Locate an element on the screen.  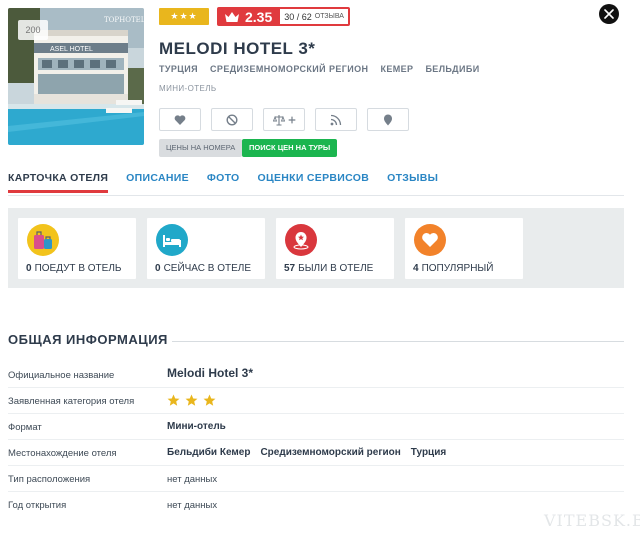
stat-going-text: 0 поедут в отель is located at coordinates (73, 268).